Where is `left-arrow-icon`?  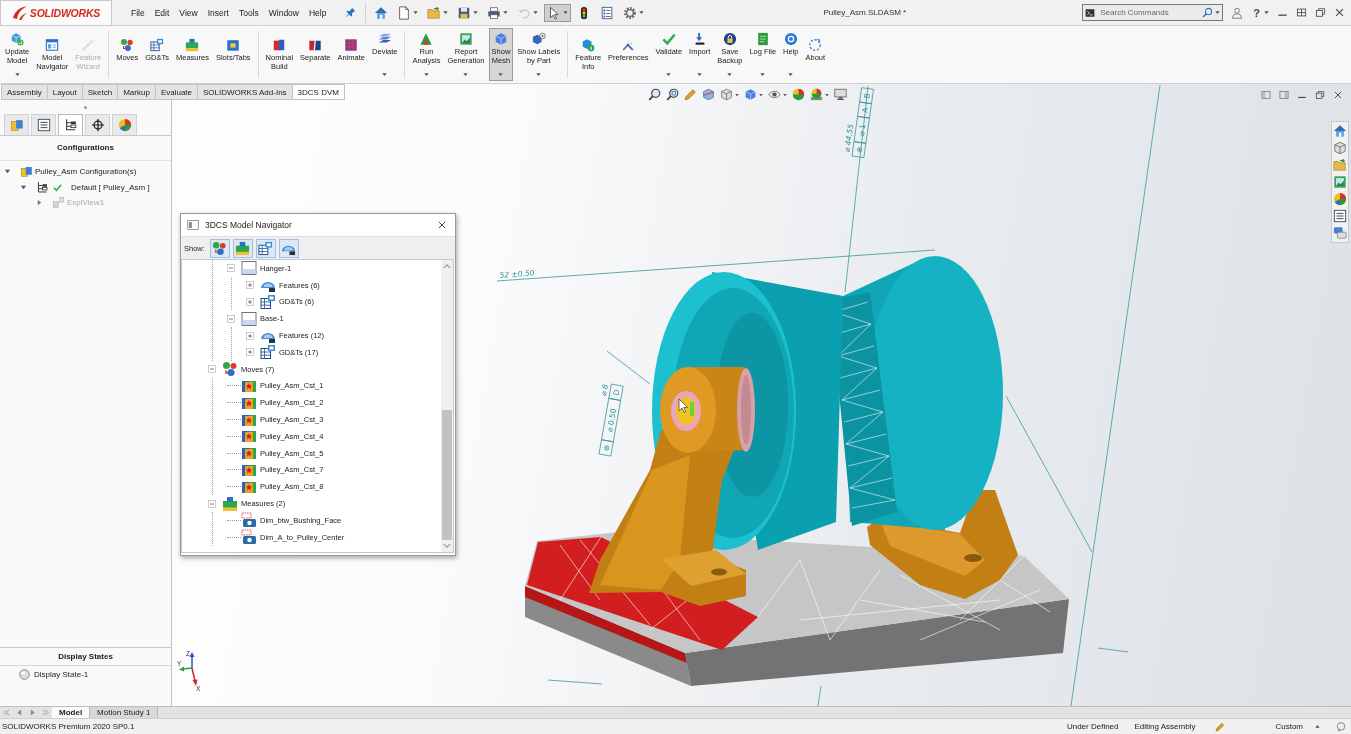 left-arrow-icon is located at coordinates (19, 712).